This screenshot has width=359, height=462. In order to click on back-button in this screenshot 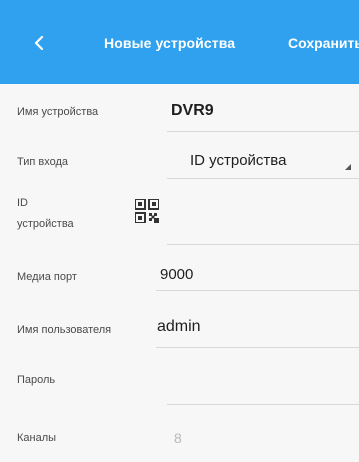, I will do `click(39, 43)`.